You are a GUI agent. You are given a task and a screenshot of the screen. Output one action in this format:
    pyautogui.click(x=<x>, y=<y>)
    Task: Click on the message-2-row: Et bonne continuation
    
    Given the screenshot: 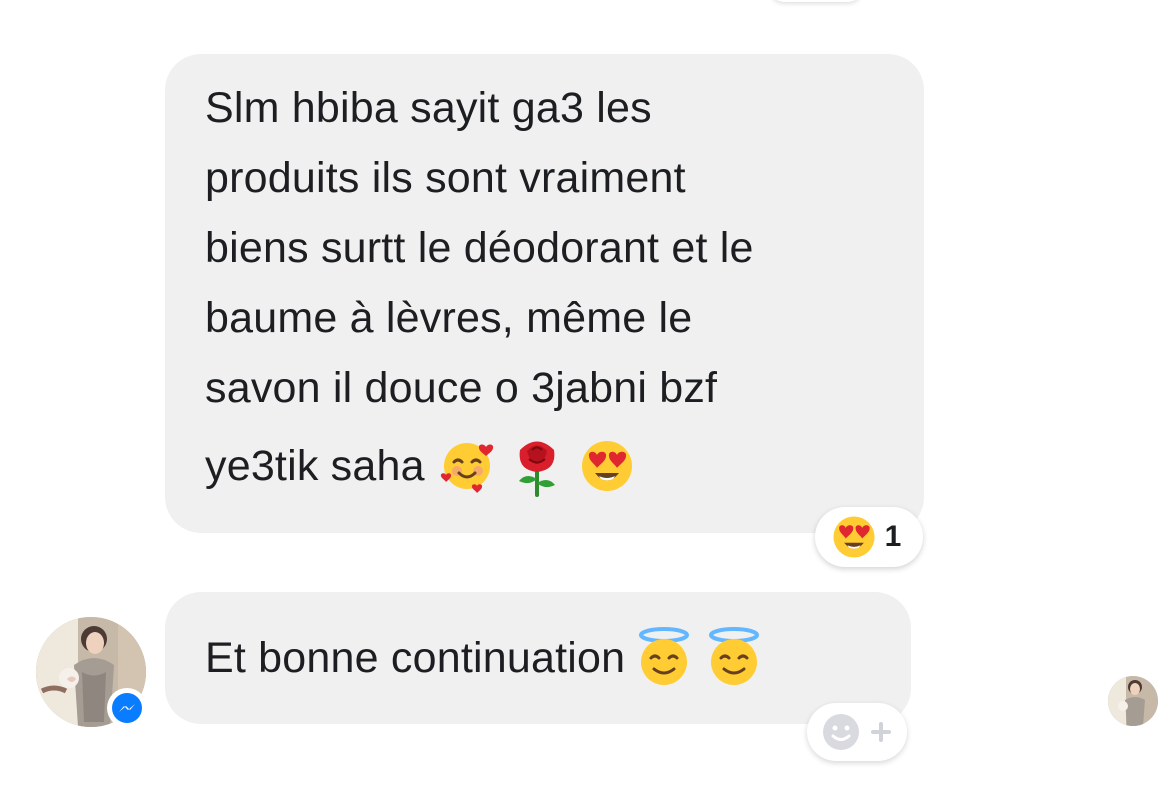 What is the action you would take?
    pyautogui.click(x=540, y=658)
    